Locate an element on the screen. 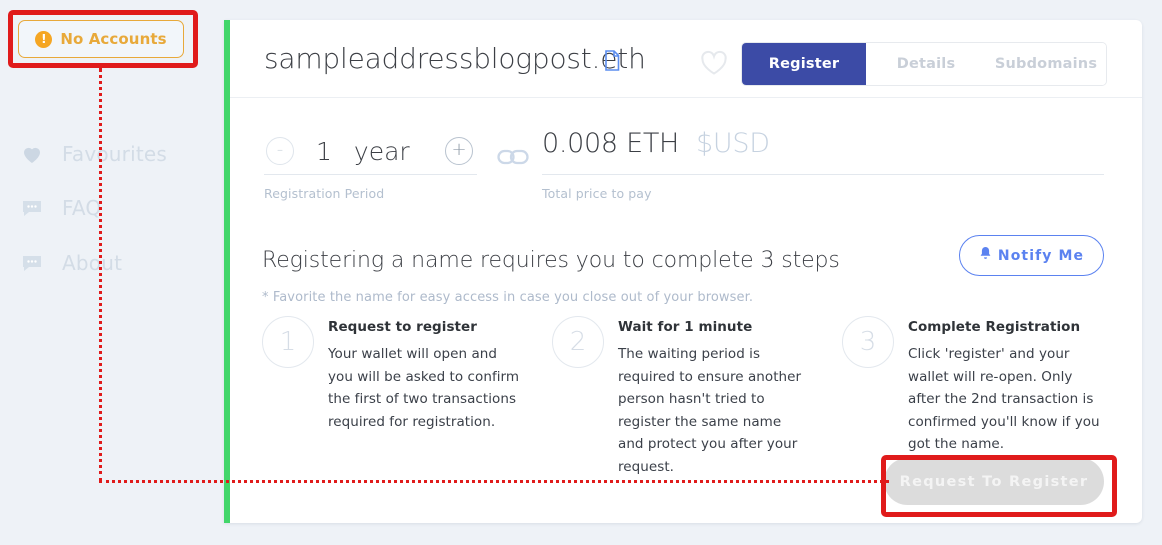  registration-period-value: 1 is located at coordinates (324, 151).